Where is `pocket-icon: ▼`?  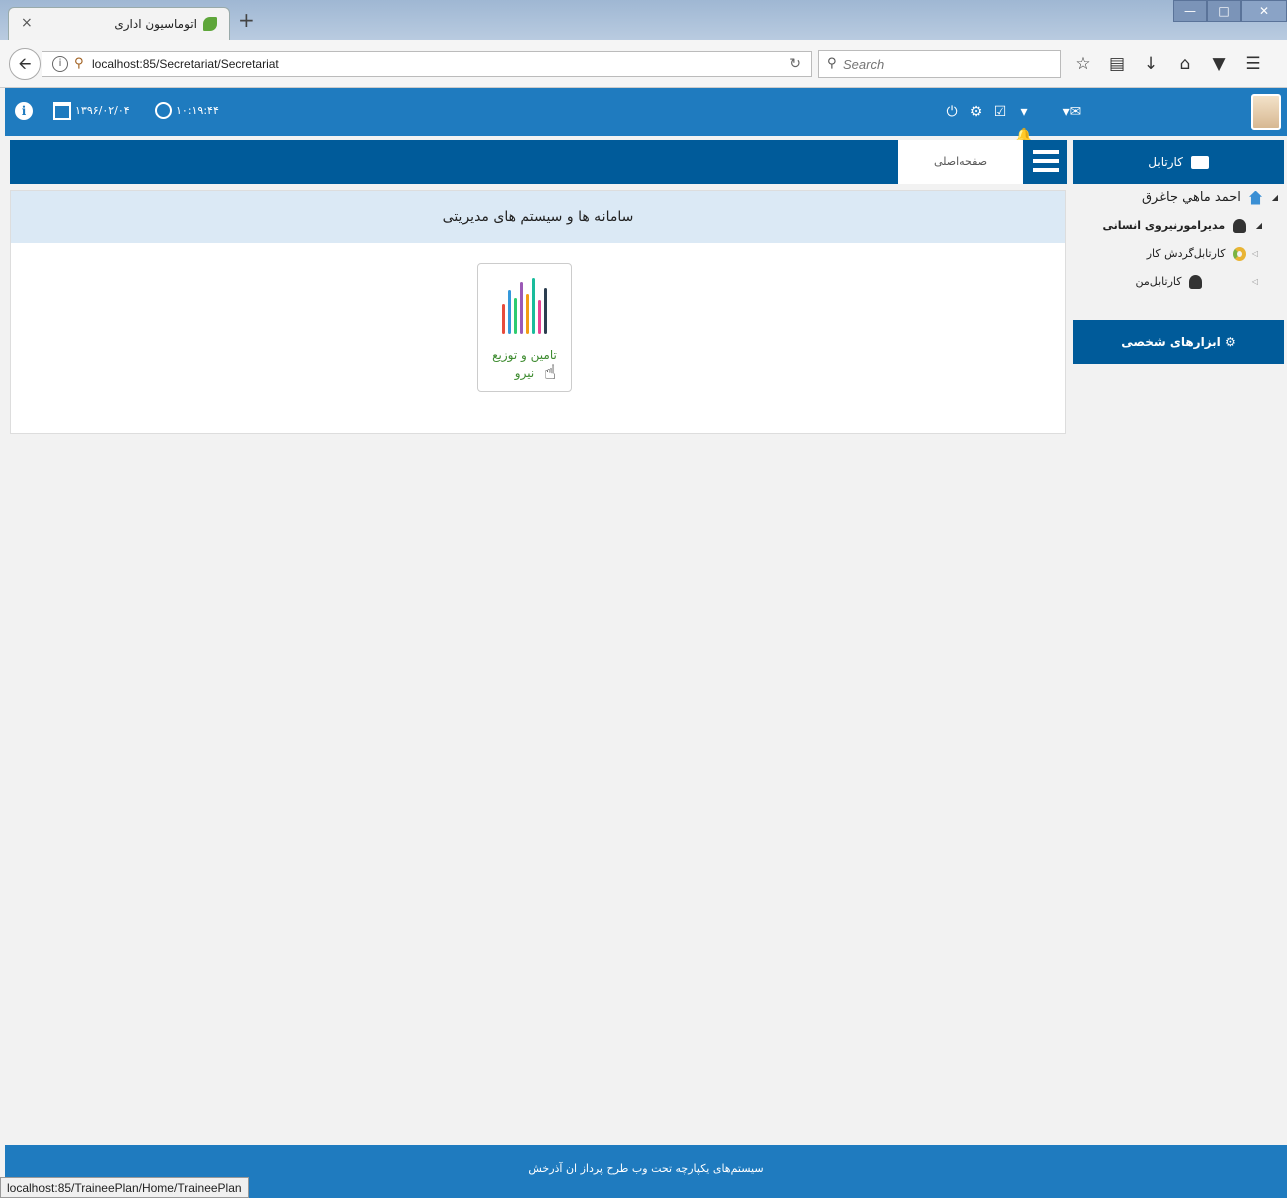
pocket-icon: ▼ is located at coordinates (1219, 64).